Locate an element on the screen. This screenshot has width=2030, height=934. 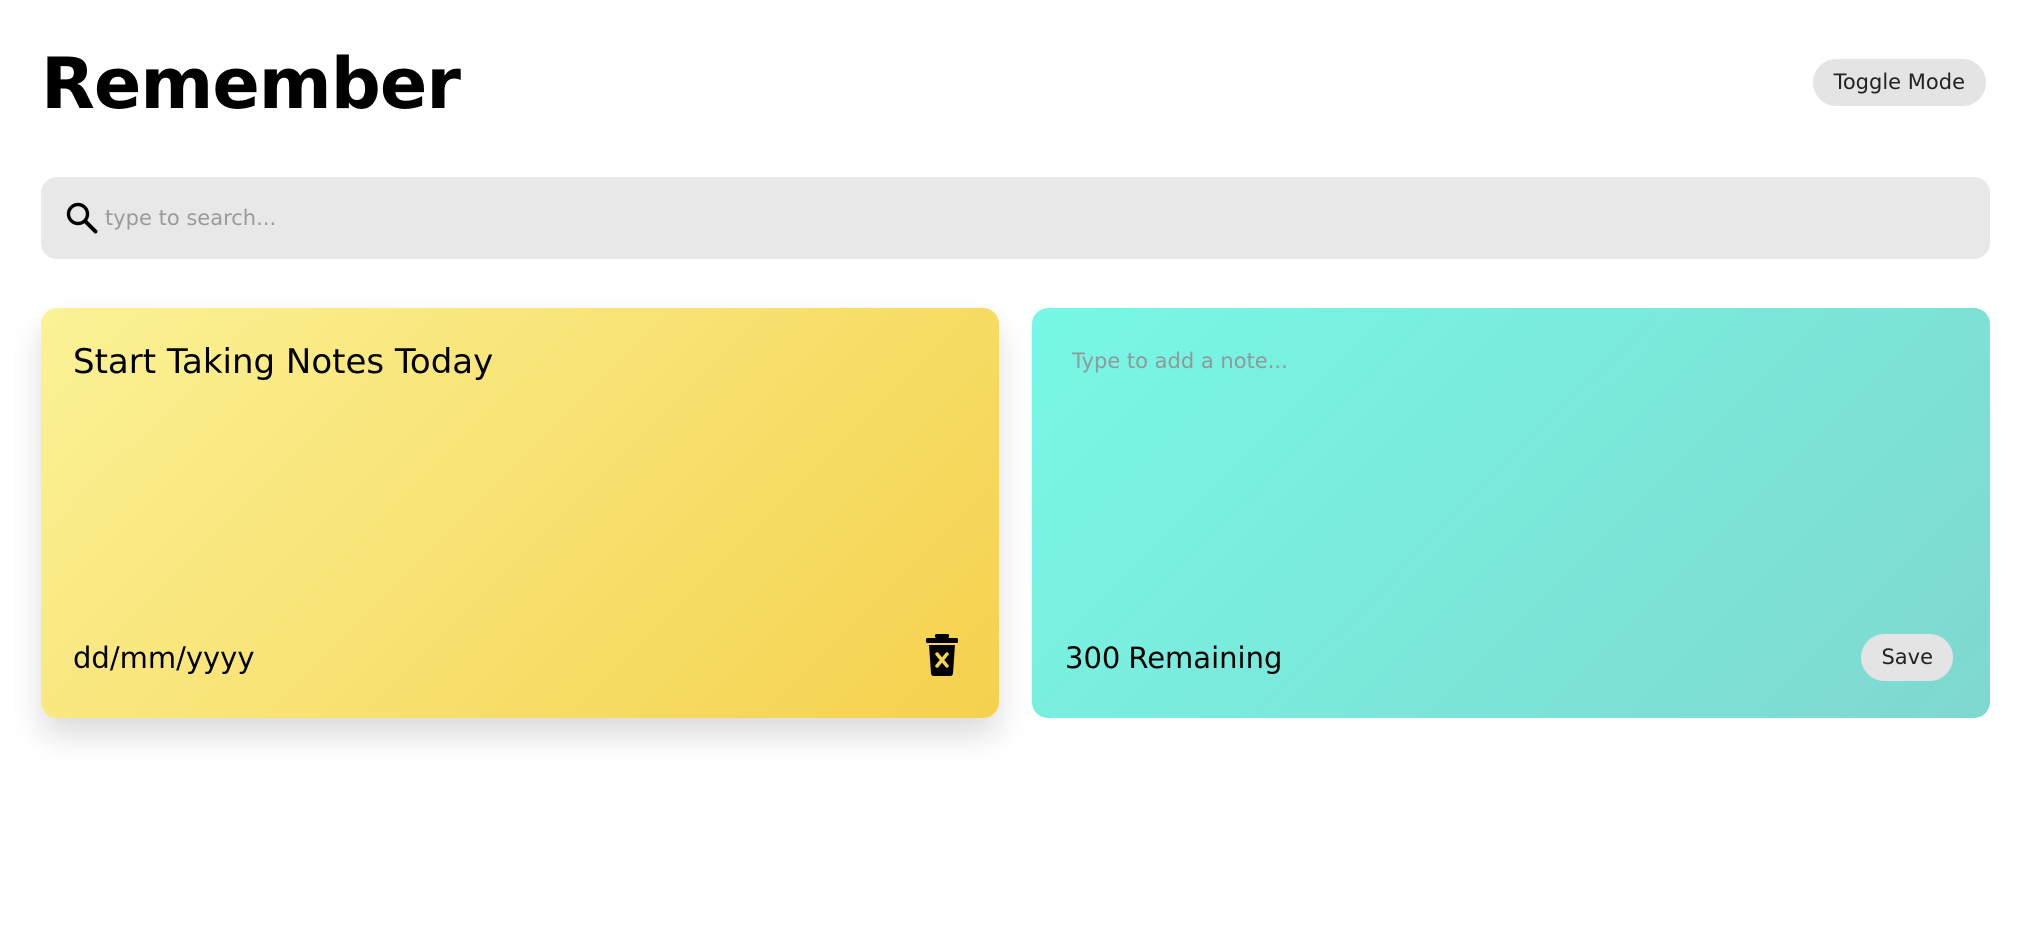
trash-delete-icon is located at coordinates (942, 655).